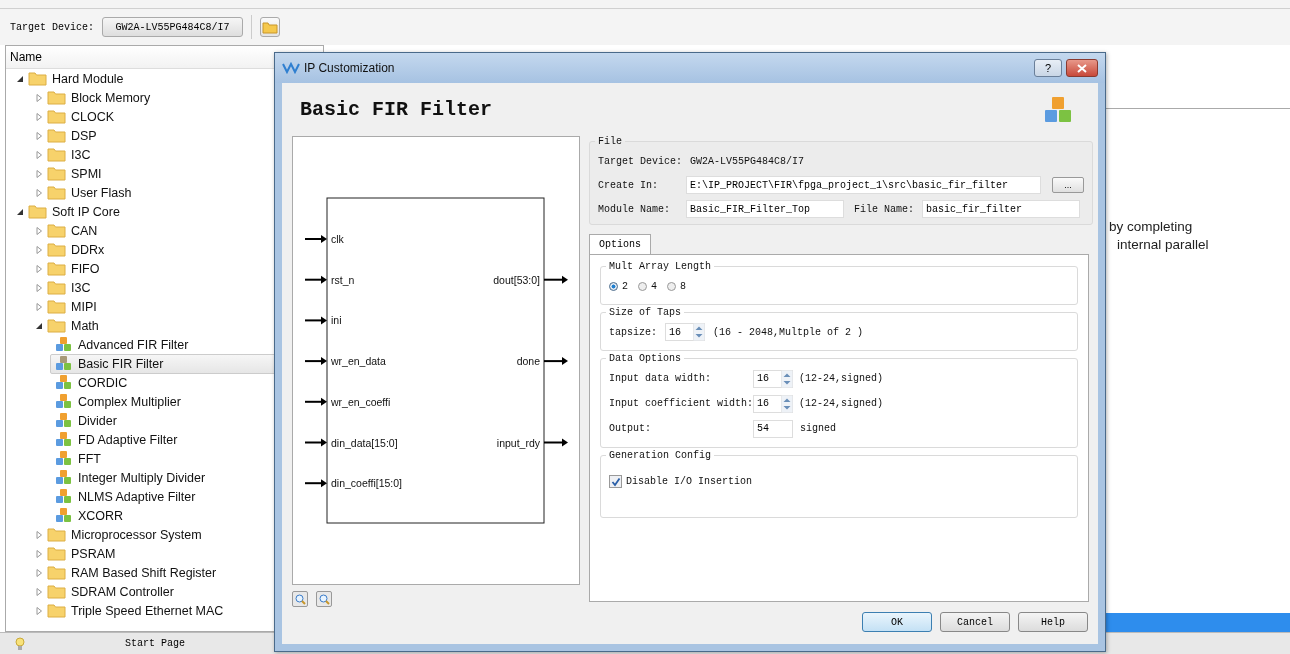 The image size is (1290, 654). Describe the element at coordinates (172, 27) in the screenshot. I see `target-device-button: GW2A-LV55PG484C8/I7` at that location.